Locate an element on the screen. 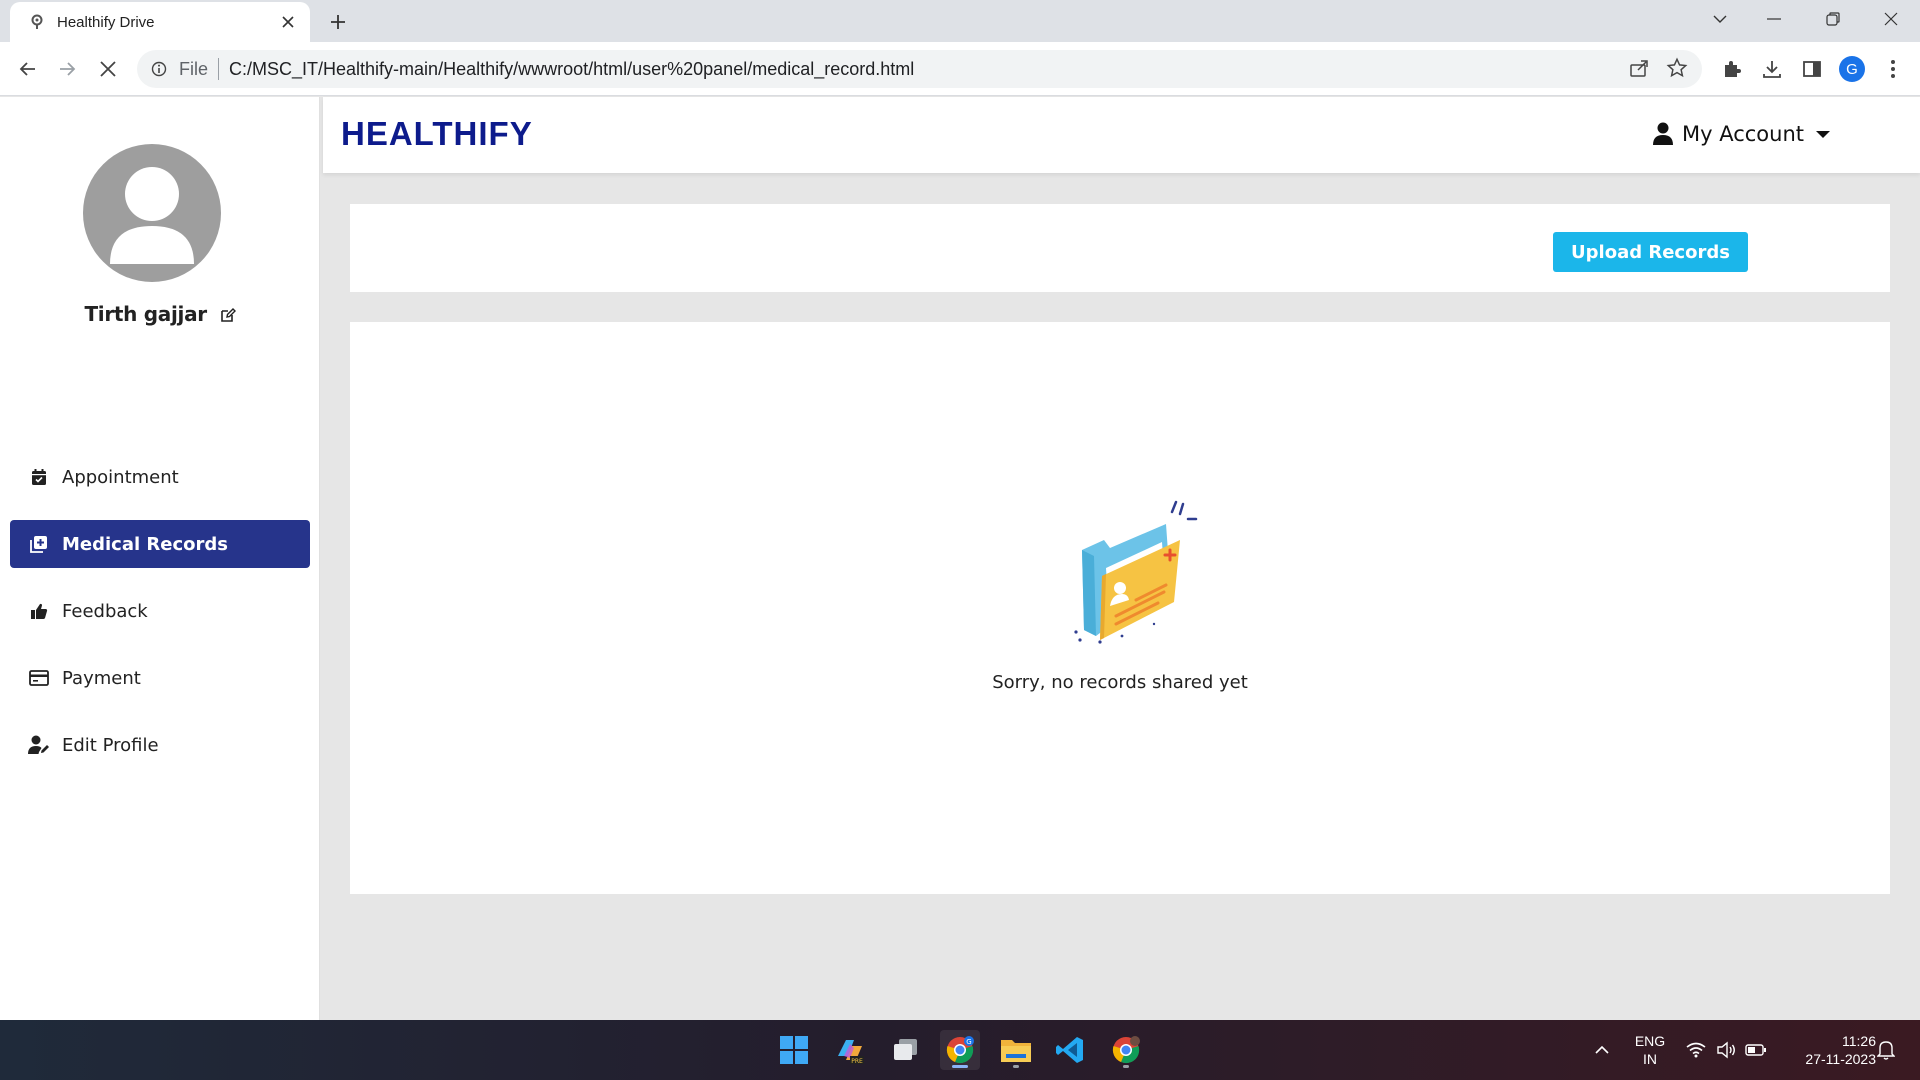 This screenshot has height=1080, width=1920. my-account-dropdown: My Account is located at coordinates (1741, 134).